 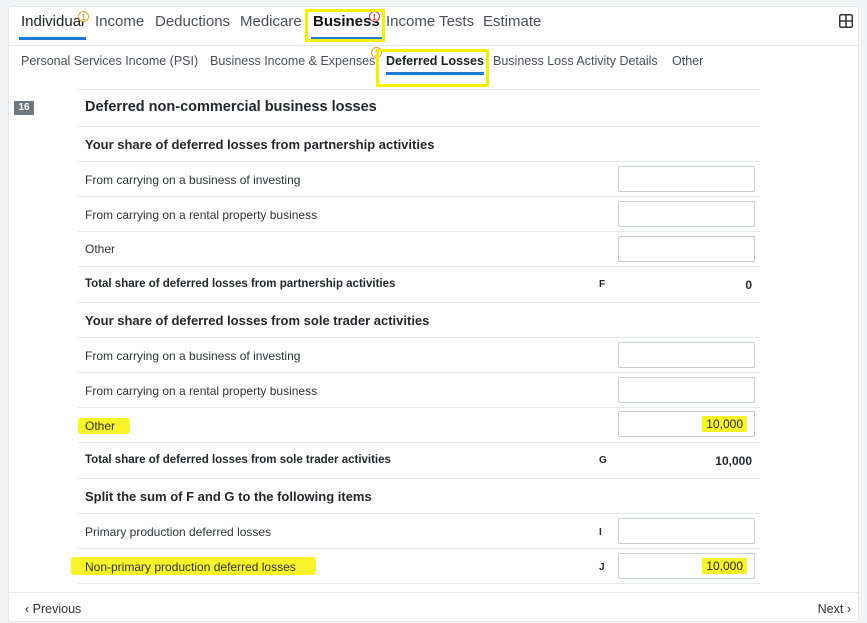 What do you see at coordinates (83, 16) in the screenshot?
I see `tab-individual-badge: 1` at bounding box center [83, 16].